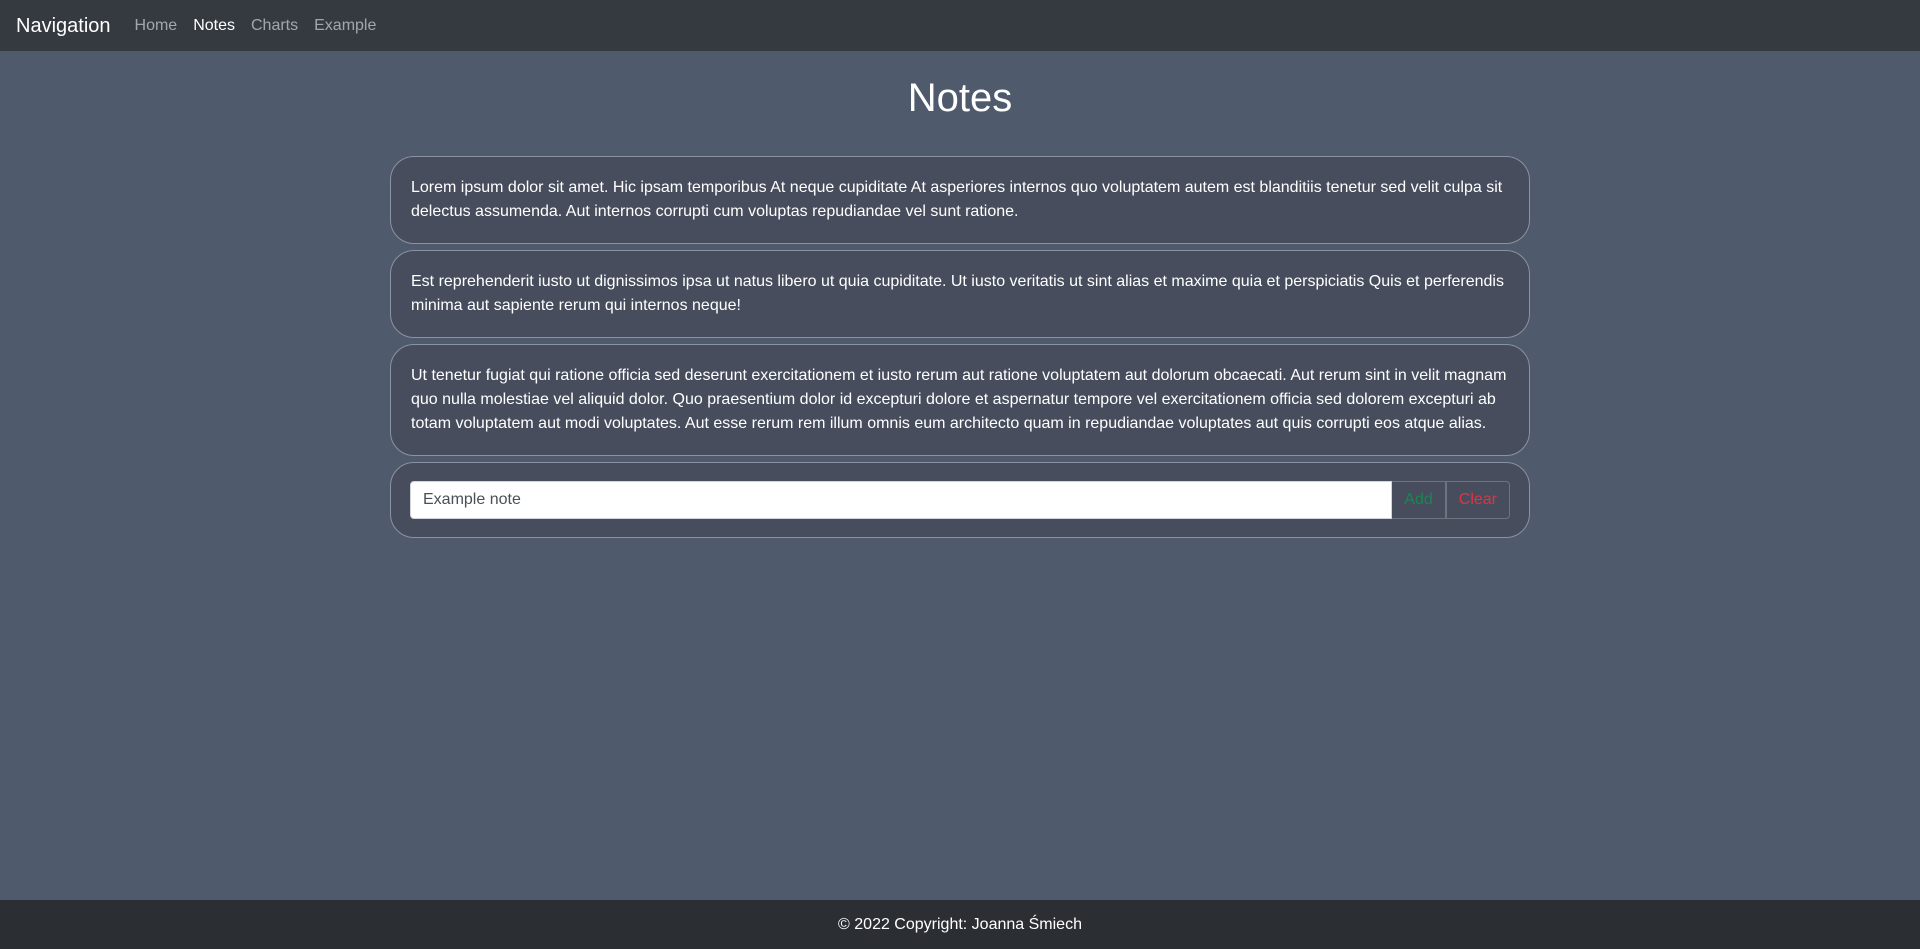  I want to click on footer: © 2022 Copyright: Joanna Śmiech, so click(960, 924).